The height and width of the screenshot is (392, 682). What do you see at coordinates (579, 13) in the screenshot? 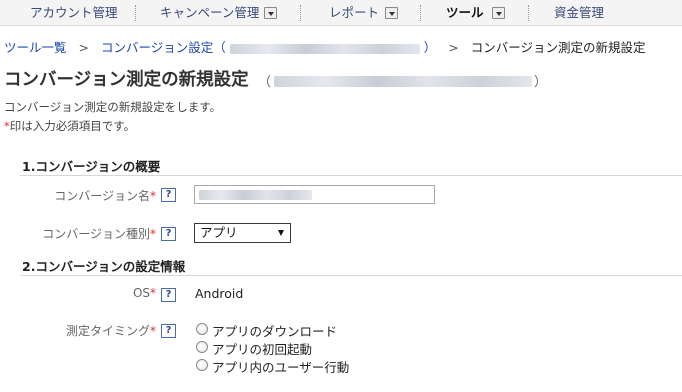
I see `nav-fund-management: 資金管理` at bounding box center [579, 13].